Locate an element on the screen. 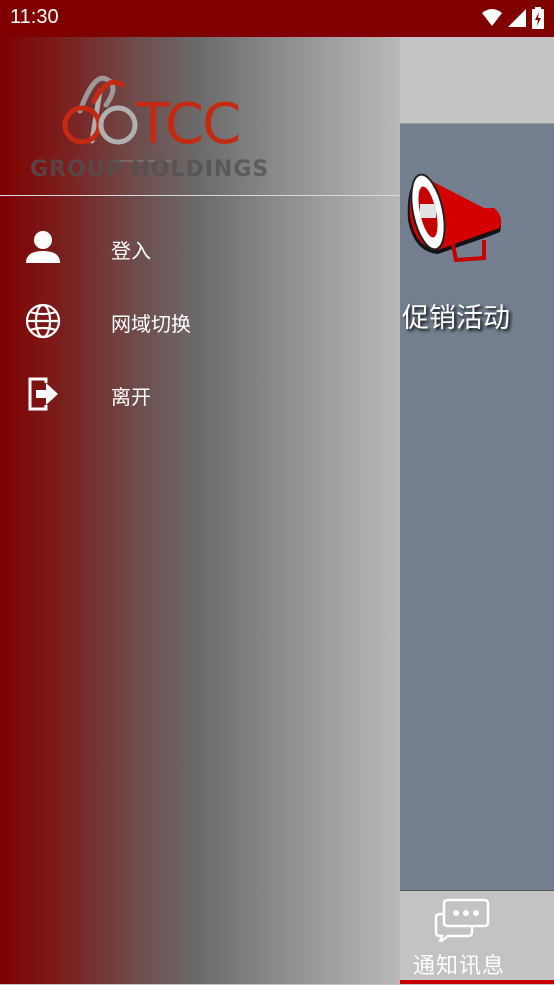 This screenshot has width=554, height=985. user-icon is located at coordinates (43, 247).